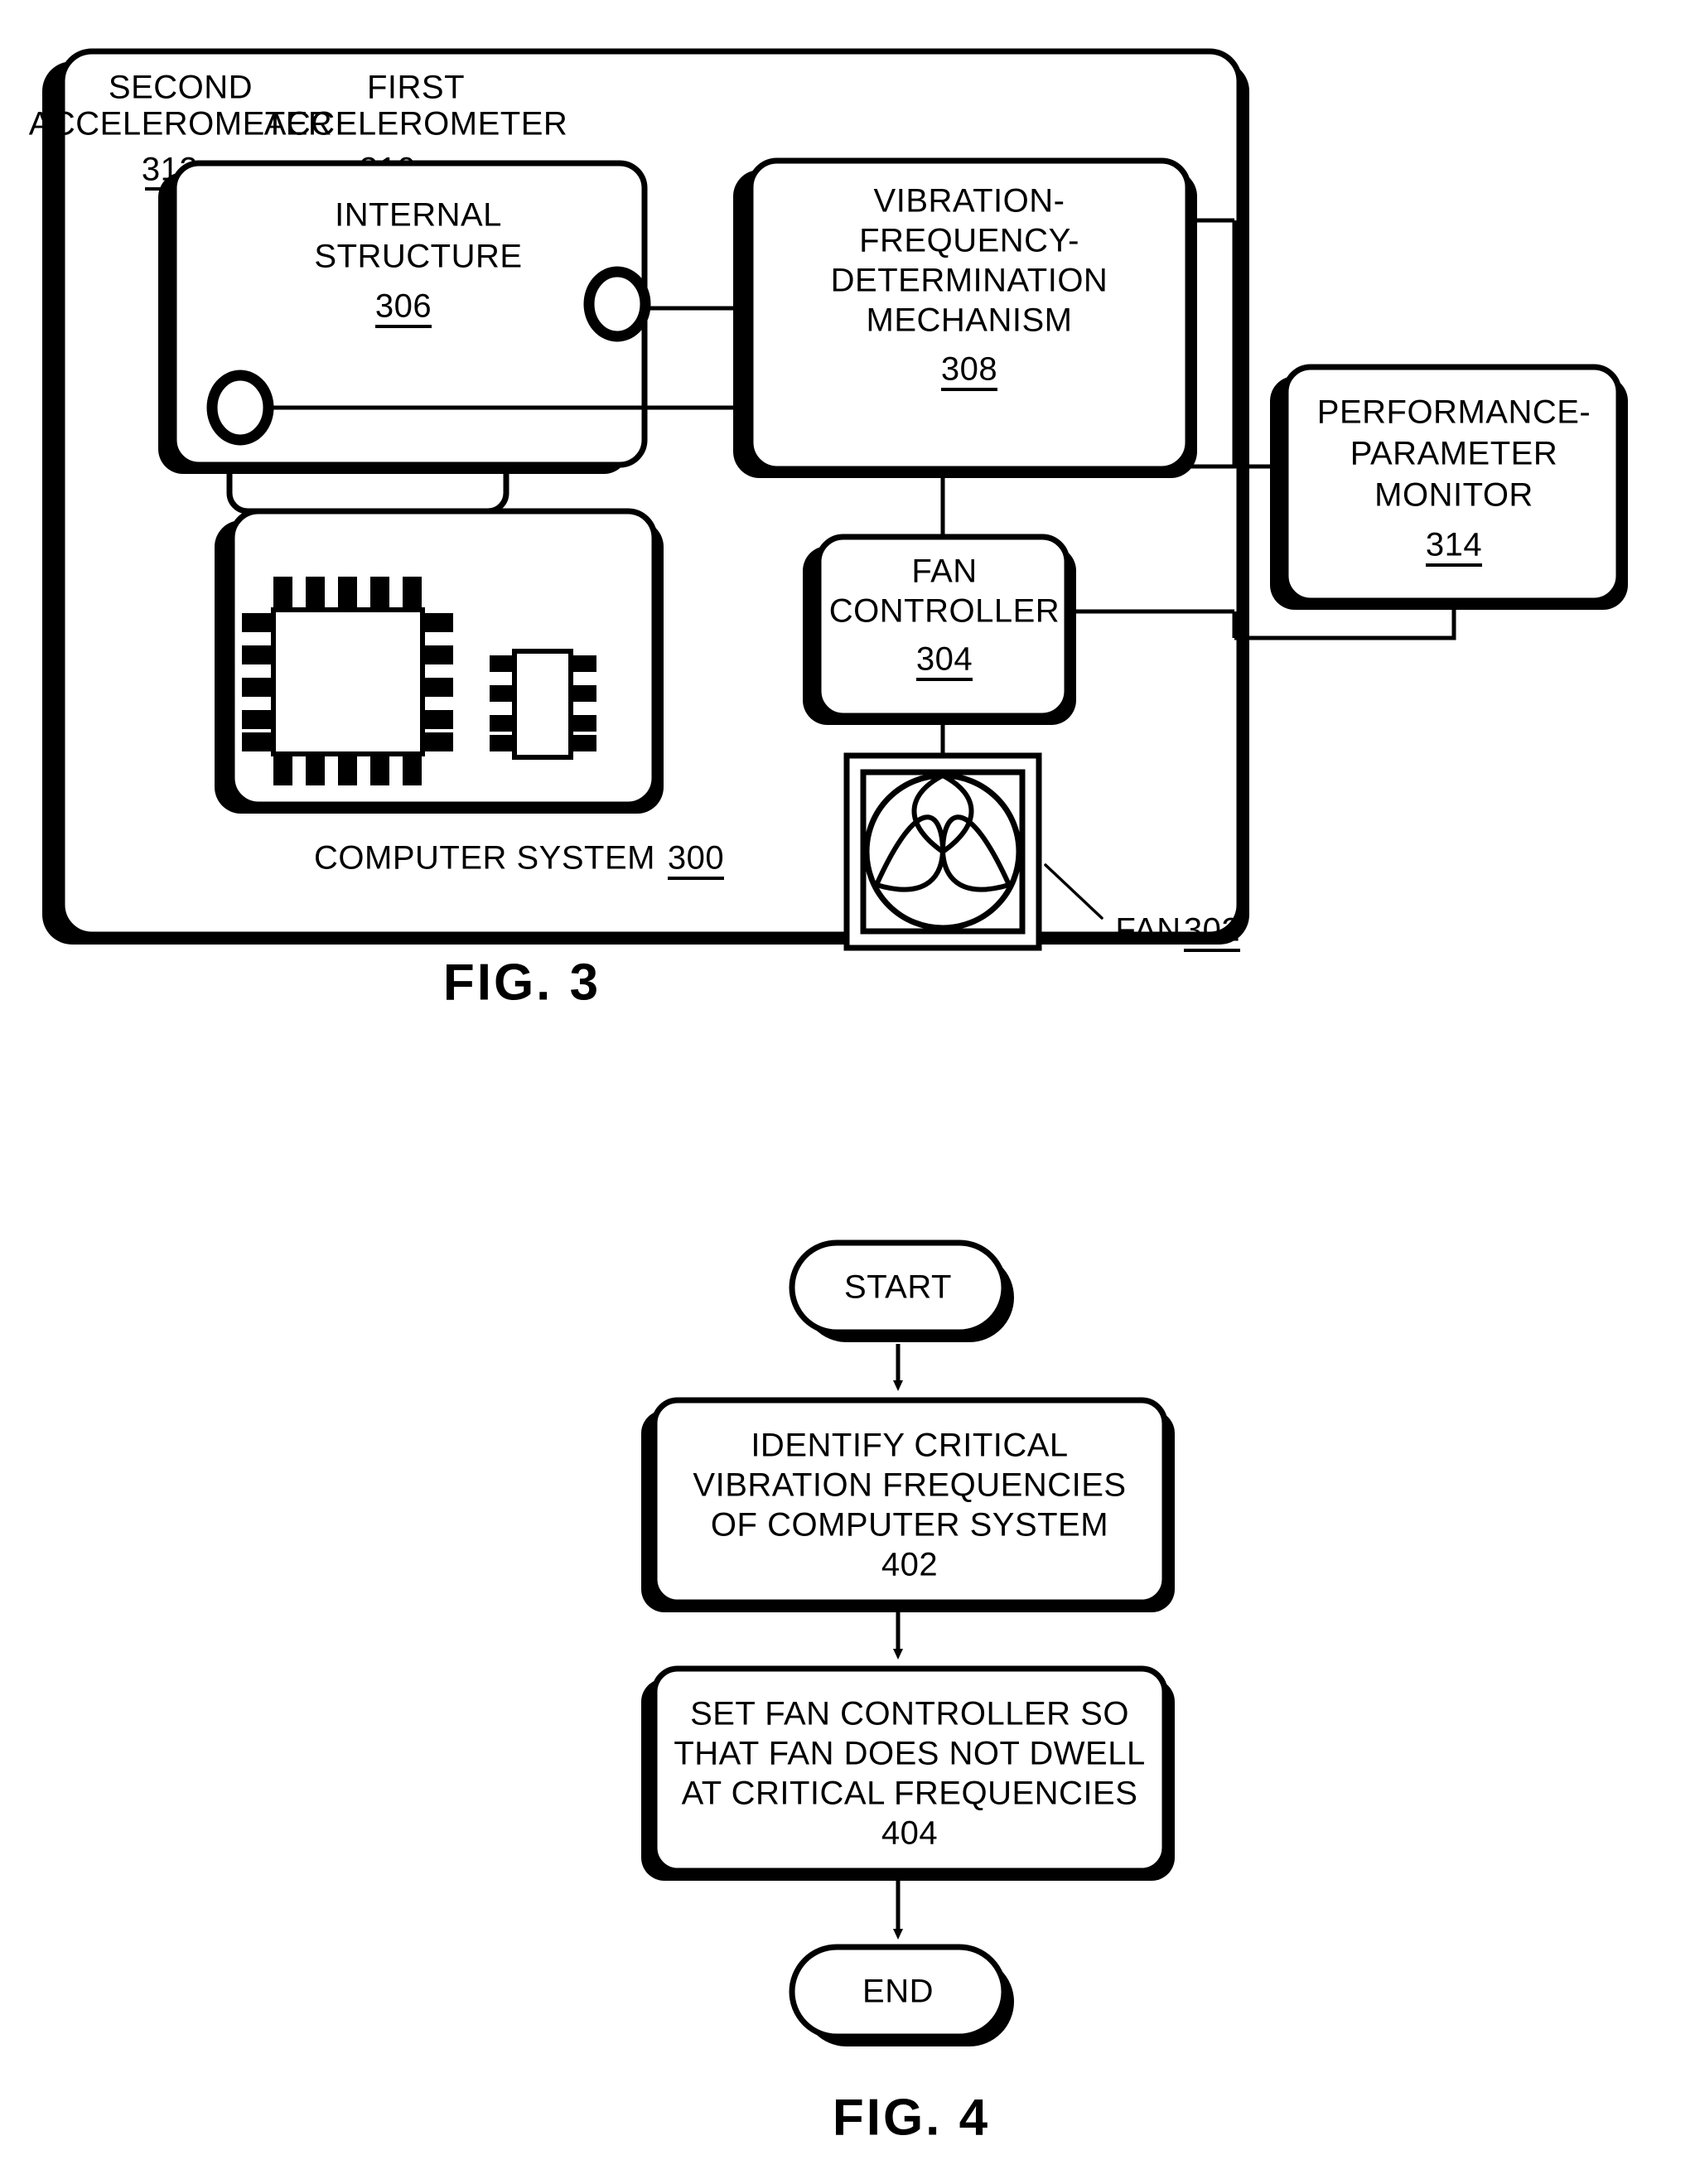  Describe the element at coordinates (181, 88) in the screenshot. I see `second-accelerometer-line1: SECOND` at that location.